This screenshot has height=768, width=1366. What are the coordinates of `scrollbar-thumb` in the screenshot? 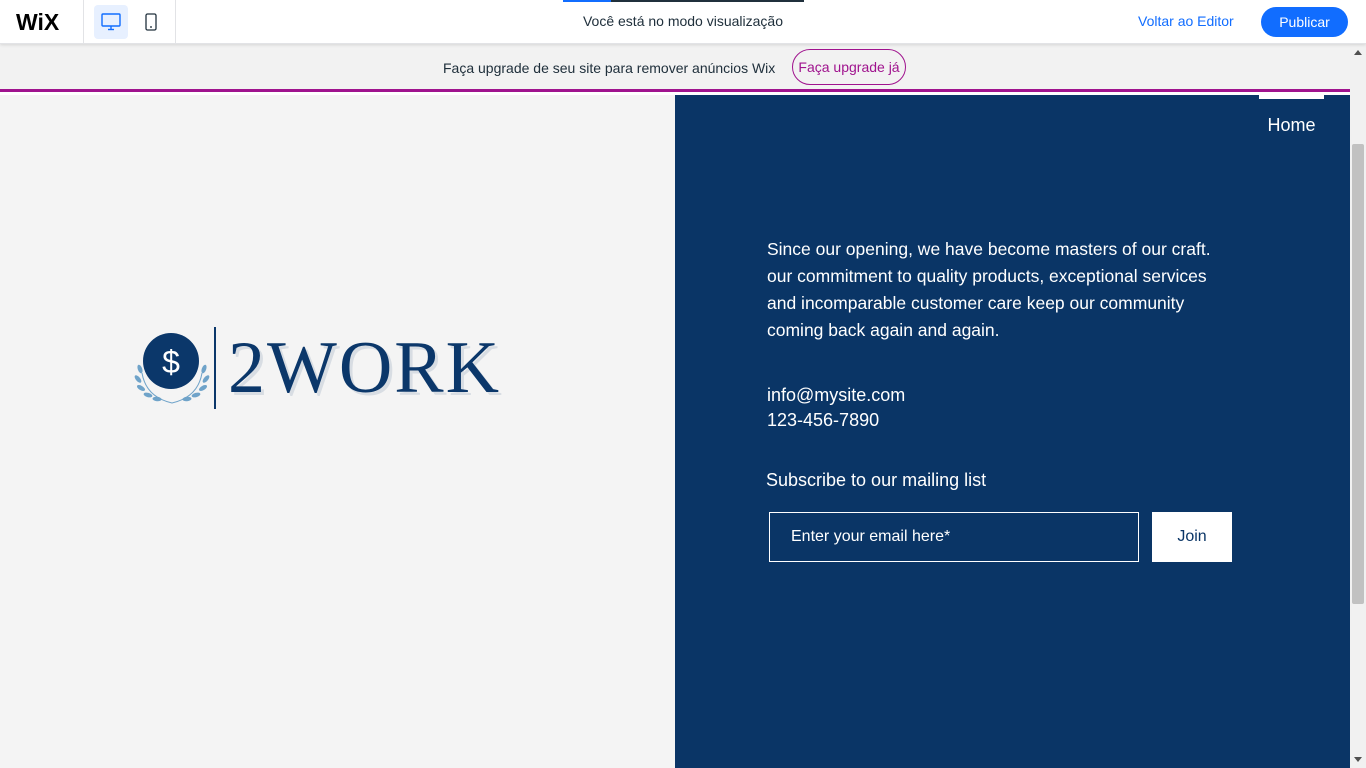 It's located at (1358, 374).